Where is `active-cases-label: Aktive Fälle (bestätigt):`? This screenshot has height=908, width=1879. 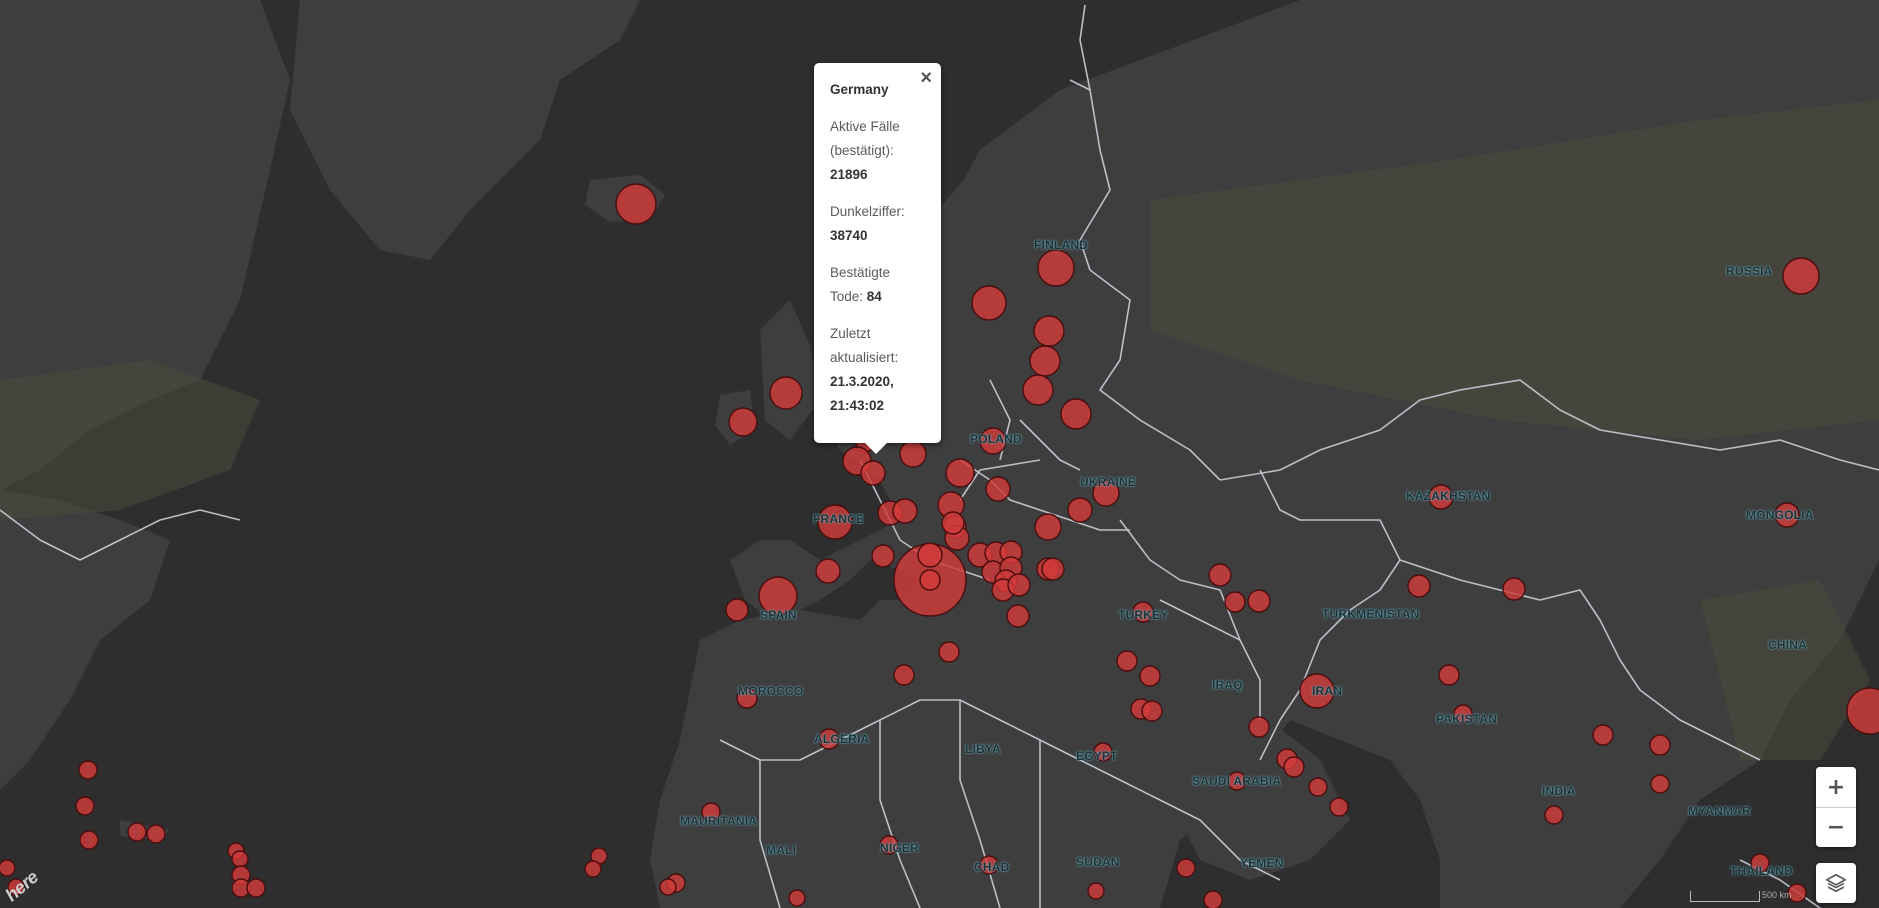 active-cases-label: Aktive Fälle (bestätigt): is located at coordinates (865, 138).